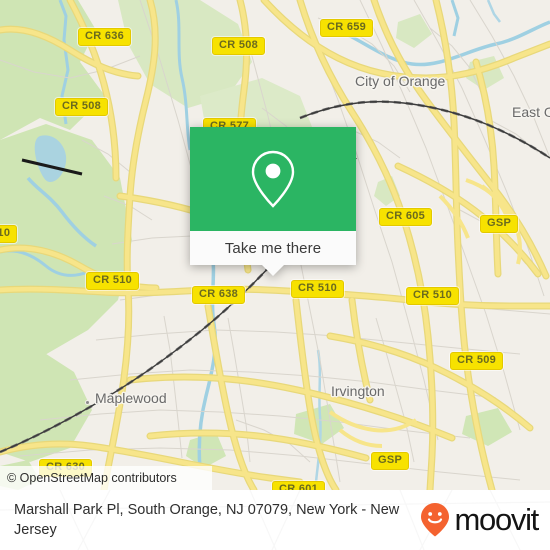 This screenshot has height=550, width=550. I want to click on place-label-maplewood: Maplewood, so click(131, 398).